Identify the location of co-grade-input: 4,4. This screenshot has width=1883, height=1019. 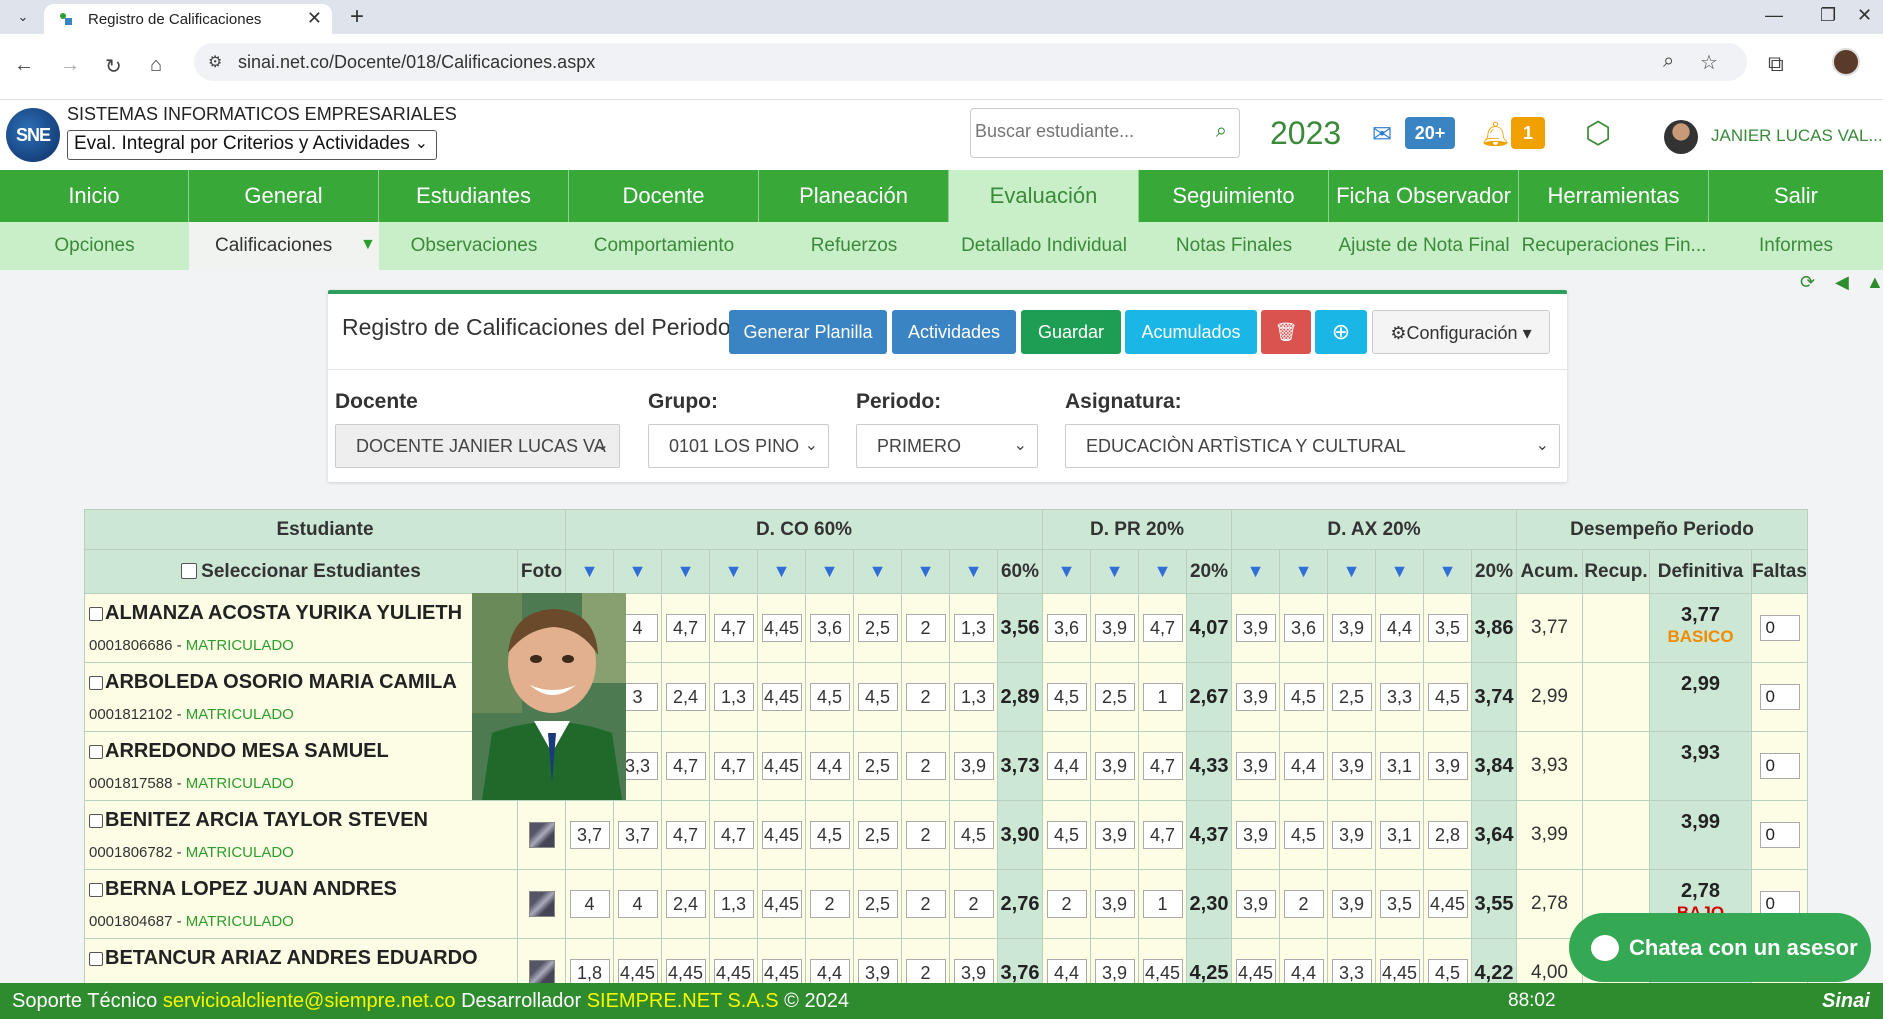
(829, 766).